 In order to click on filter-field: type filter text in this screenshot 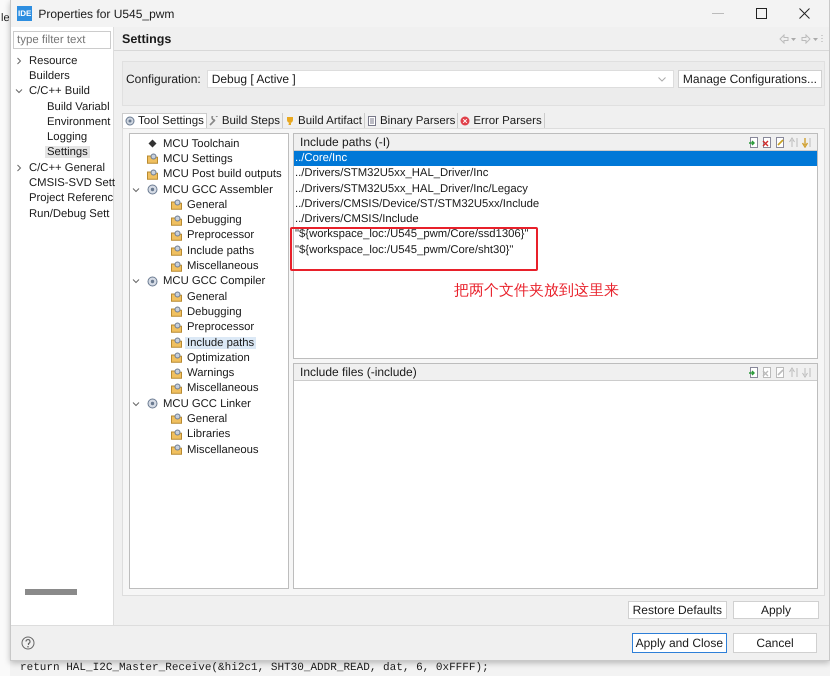, I will do `click(62, 40)`.